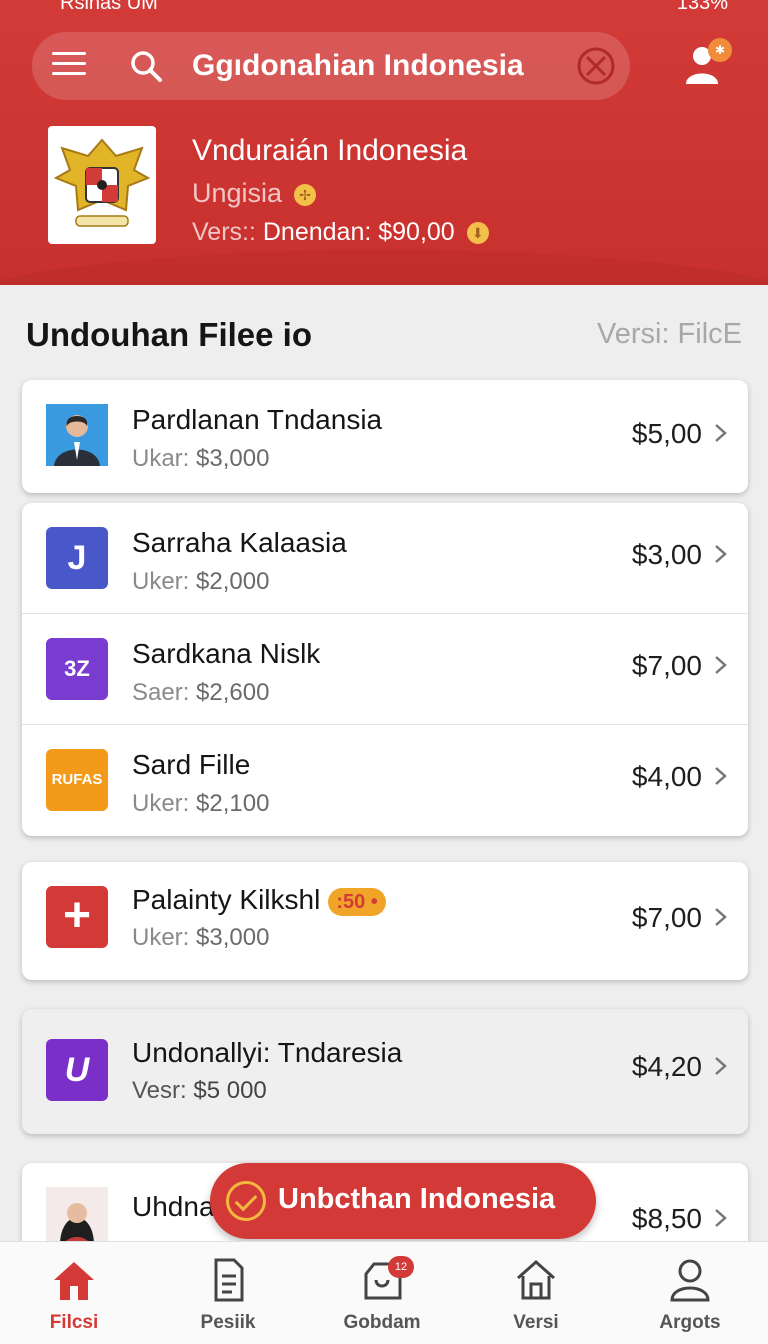 Image resolution: width=768 pixels, height=1344 pixels. Describe the element at coordinates (257, 419) in the screenshot. I see `item-name: Pardlanan Tndansia` at that location.